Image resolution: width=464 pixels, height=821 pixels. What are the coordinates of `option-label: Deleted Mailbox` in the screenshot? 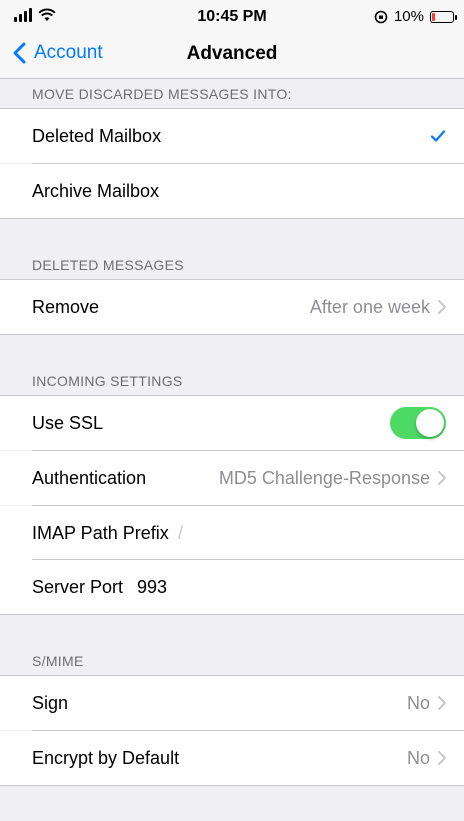 It's located at (97, 135).